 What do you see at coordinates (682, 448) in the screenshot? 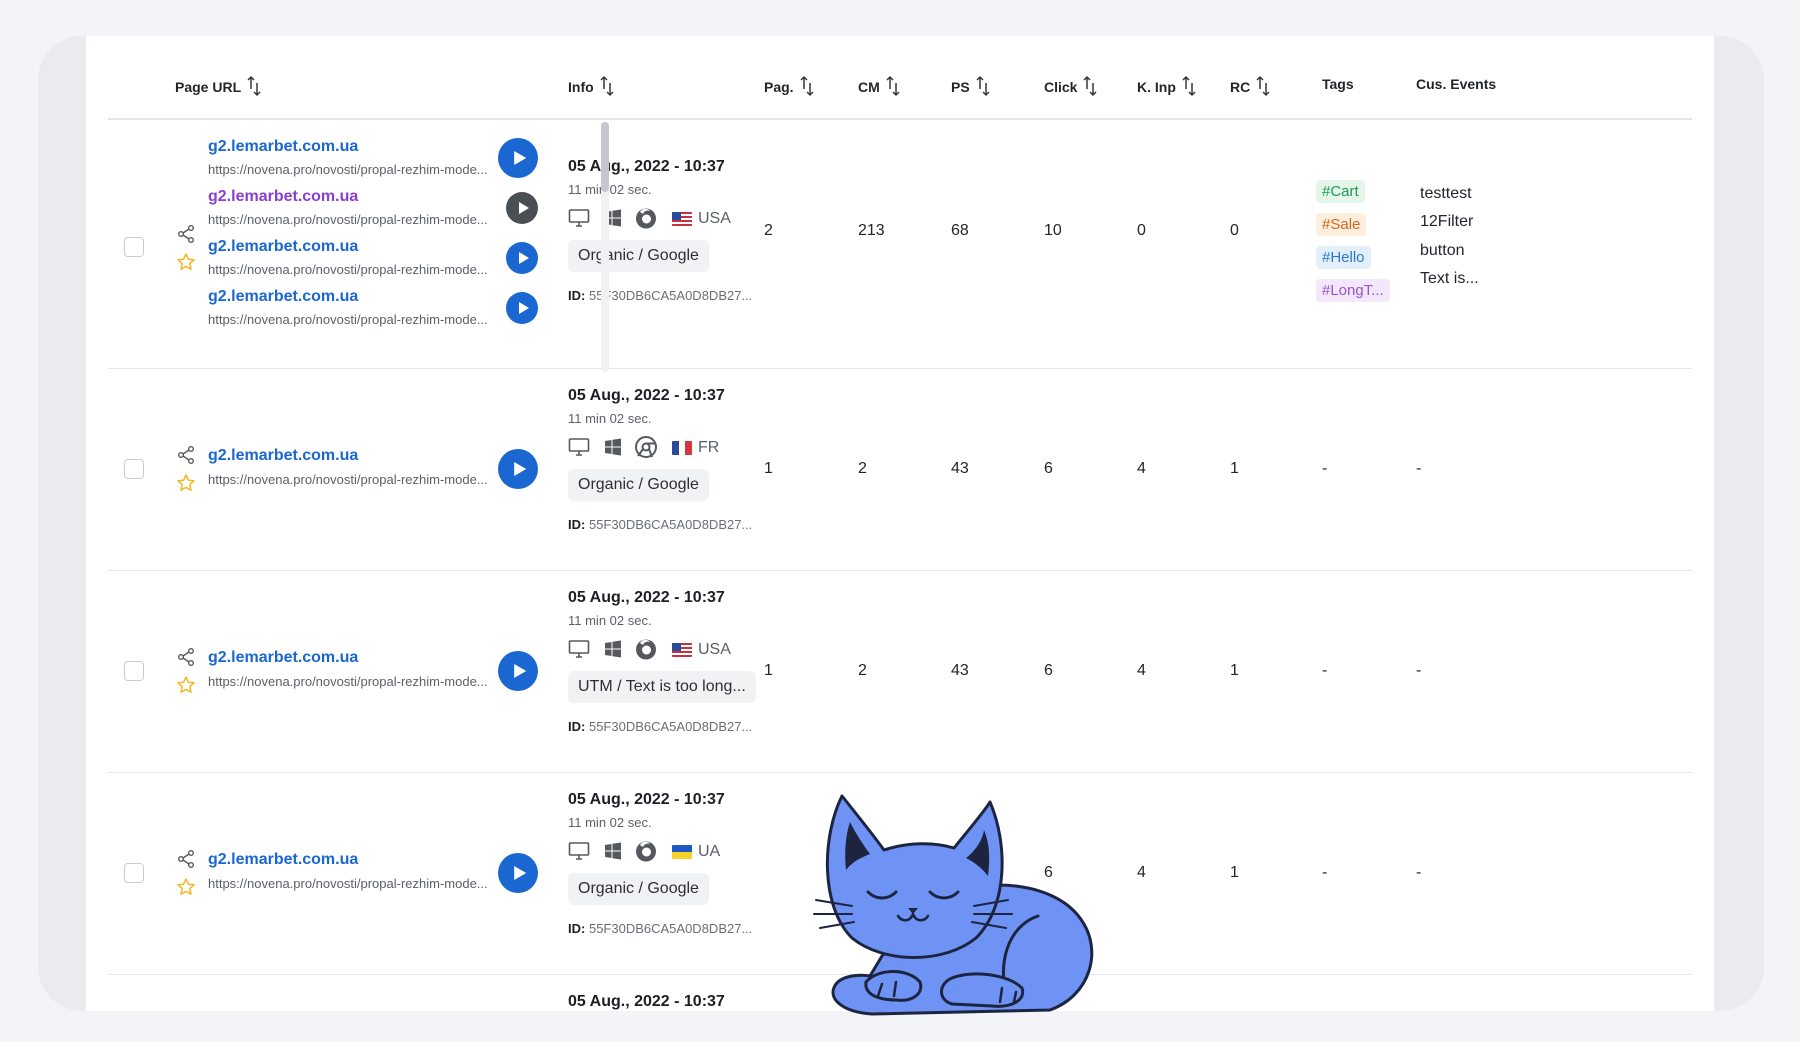
I see `flag-fr-icon` at bounding box center [682, 448].